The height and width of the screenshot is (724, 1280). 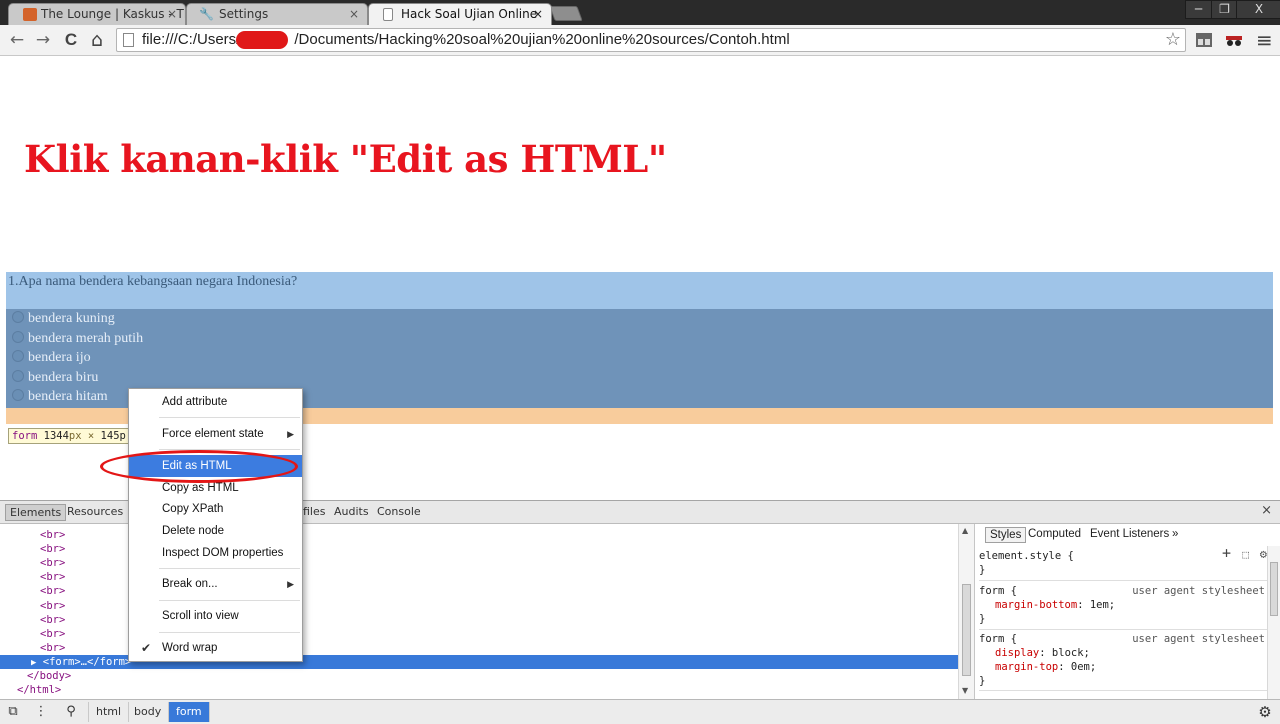 I want to click on menu-item-scroll-into-view: Scroll into view, so click(x=215, y=616).